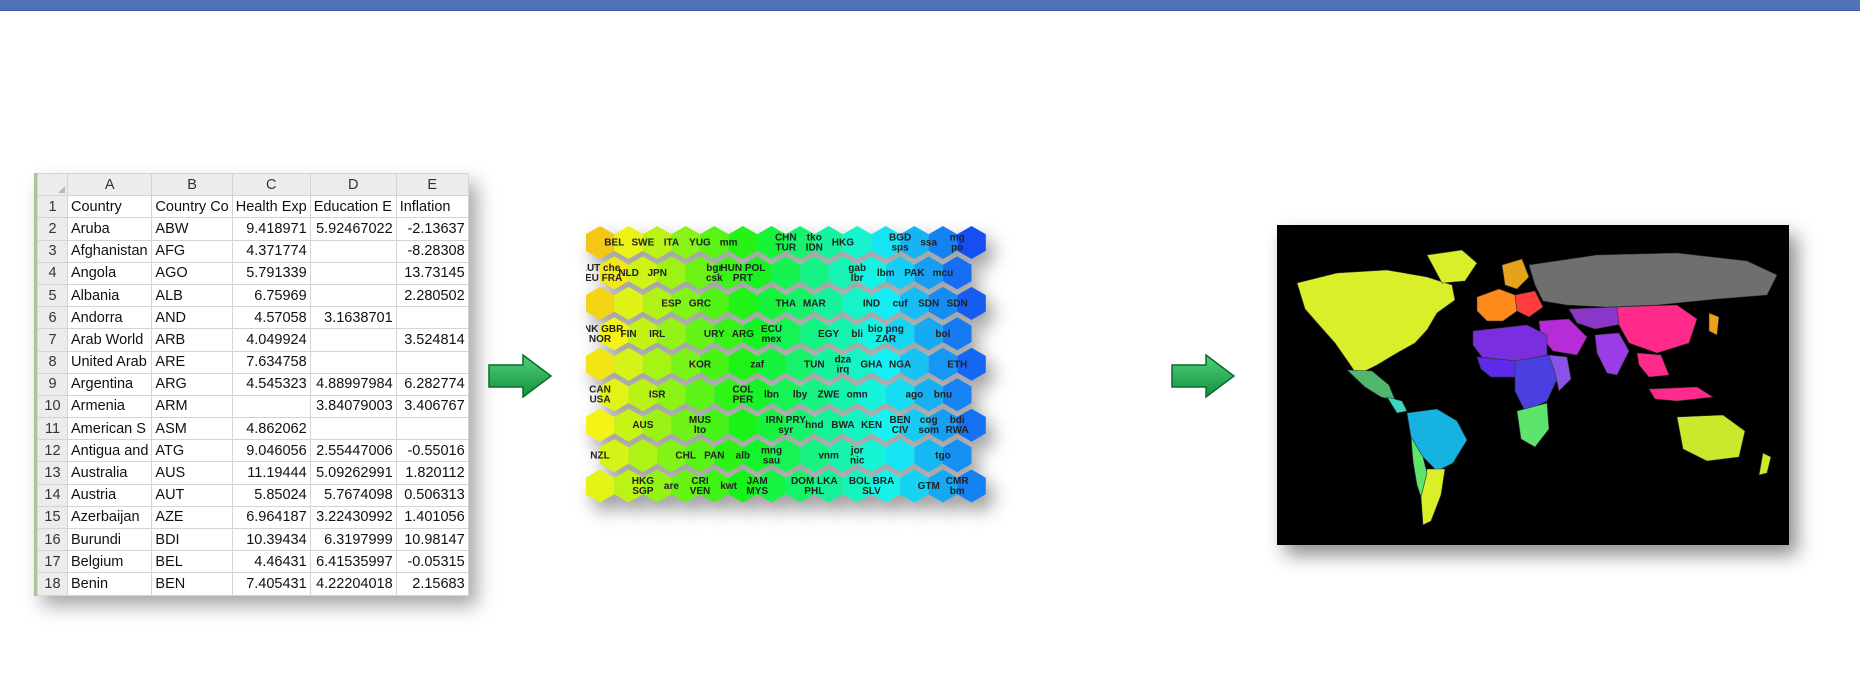 This screenshot has width=1860, height=695. Describe the element at coordinates (192, 473) in the screenshot. I see `table-cell: AUS` at that location.